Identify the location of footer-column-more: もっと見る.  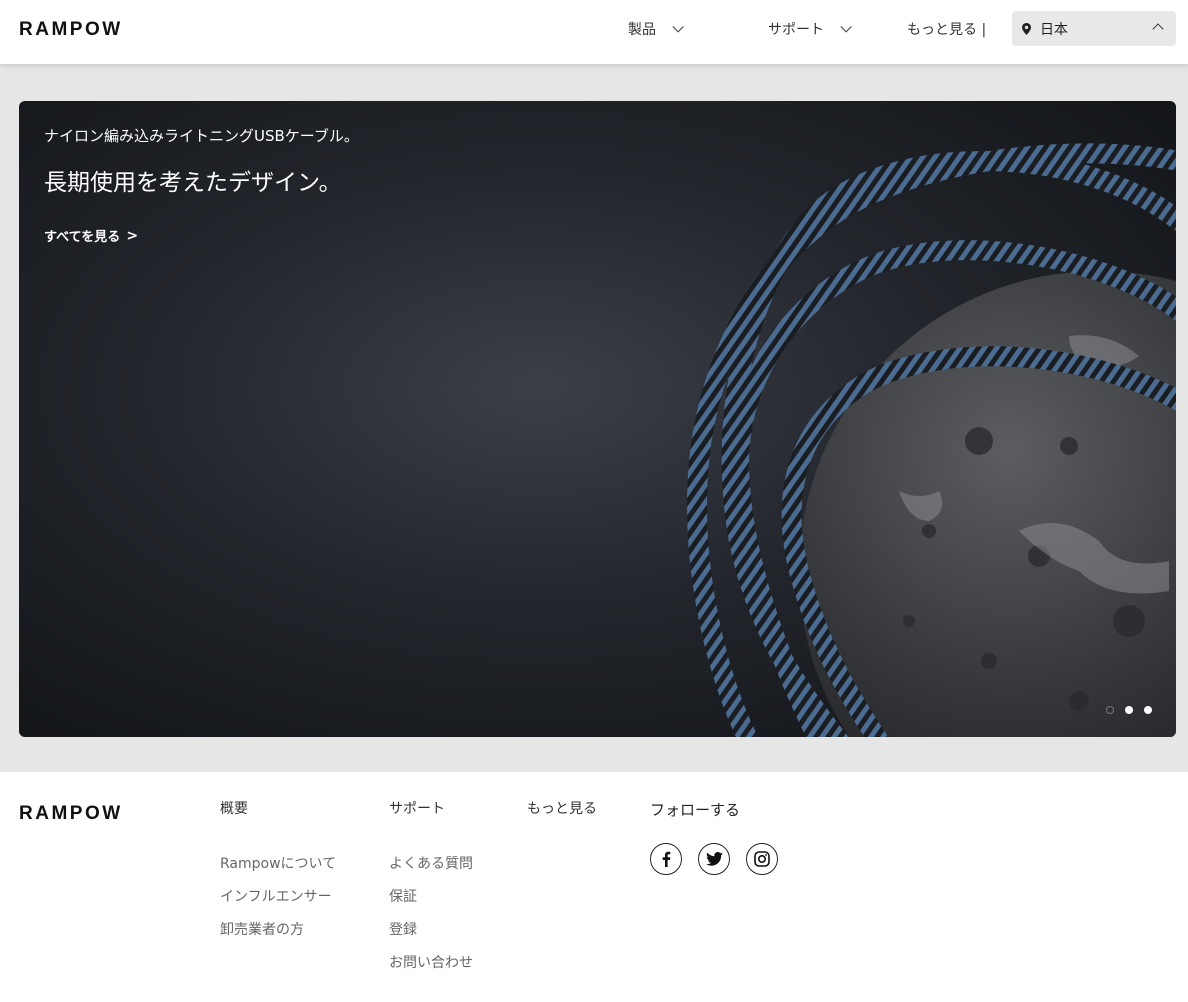
(562, 808).